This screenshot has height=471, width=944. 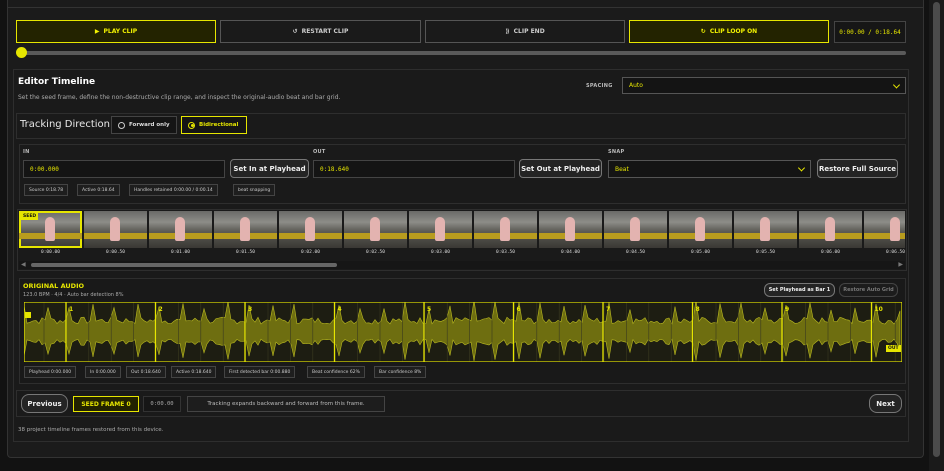 What do you see at coordinates (184, 265) in the screenshot?
I see `scrollbar-thumb` at bounding box center [184, 265].